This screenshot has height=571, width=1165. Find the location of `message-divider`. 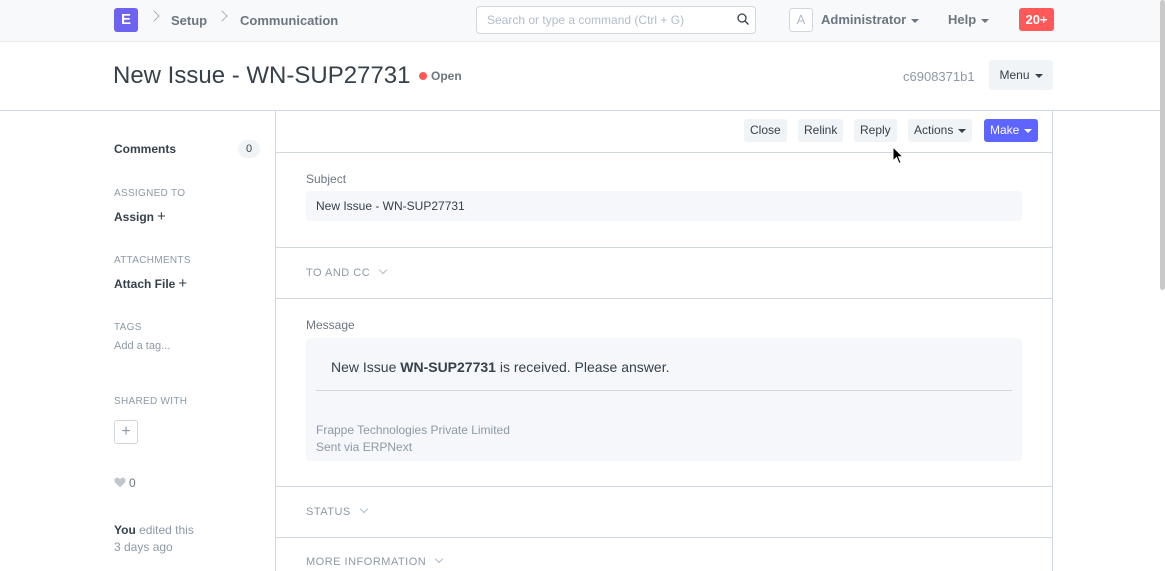

message-divider is located at coordinates (664, 390).